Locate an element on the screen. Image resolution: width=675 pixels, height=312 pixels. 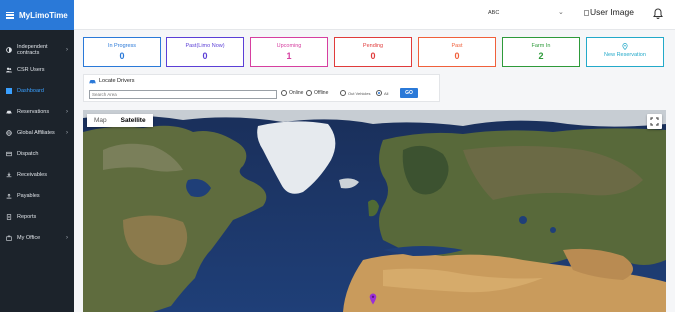
radio-label: All is located at coordinates (386, 93).